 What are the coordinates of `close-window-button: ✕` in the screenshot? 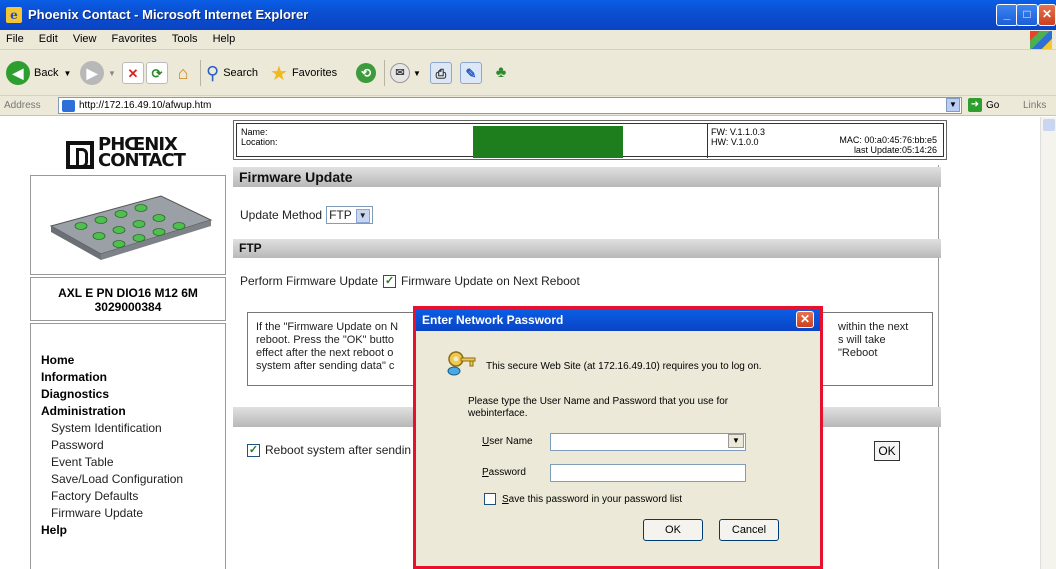 It's located at (1047, 15).